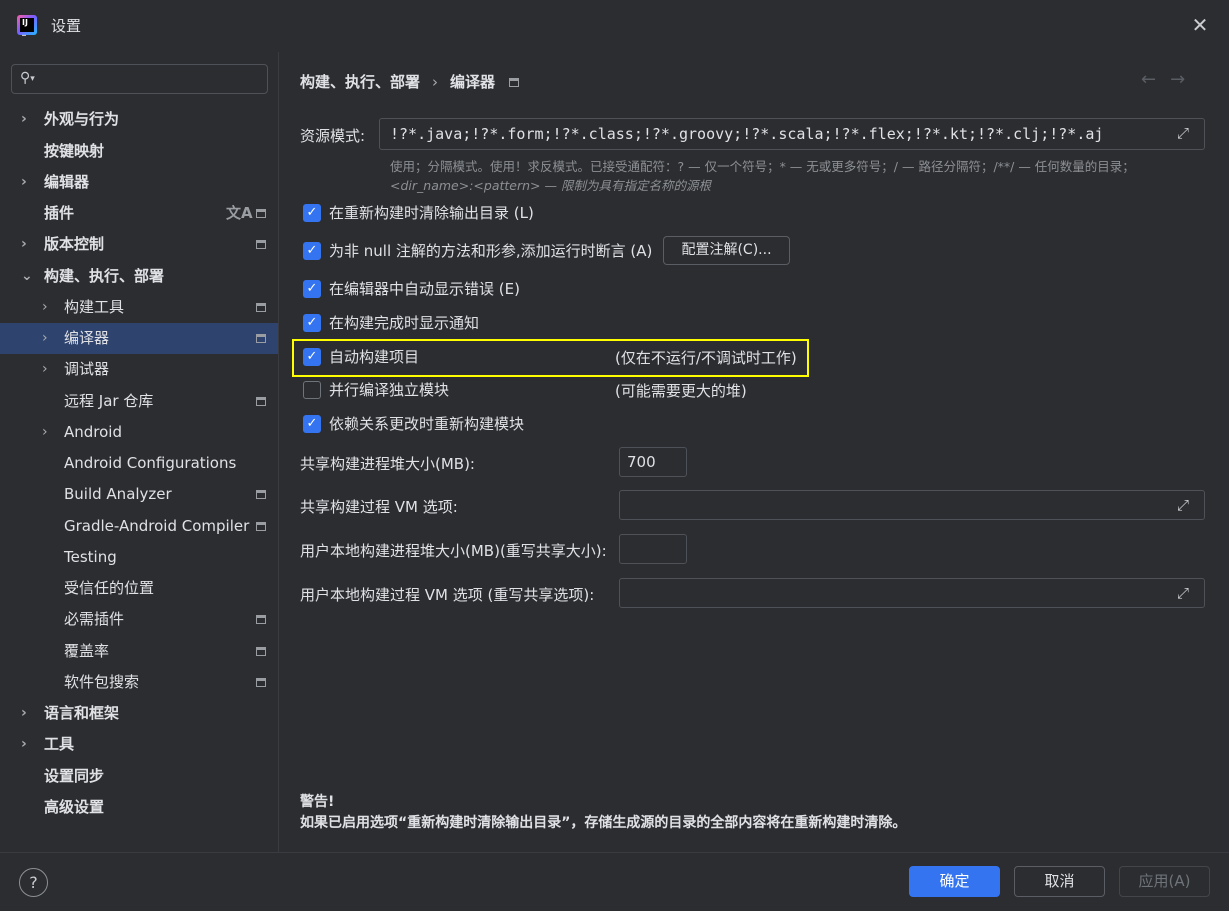 This screenshot has width=1229, height=911. I want to click on sidebar-item-tools: › 工具, so click(139, 744).